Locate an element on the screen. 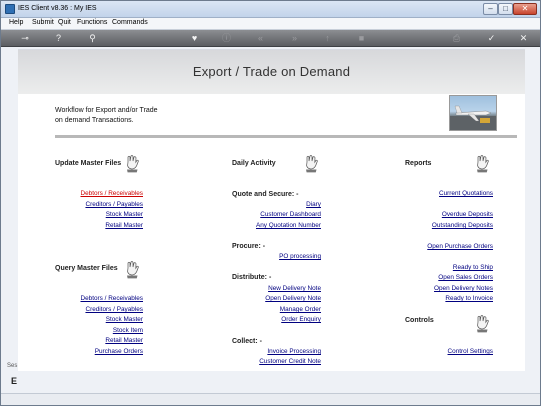 Image resolution: width=541 pixels, height=406 pixels. maximize-button: □ is located at coordinates (505, 9).